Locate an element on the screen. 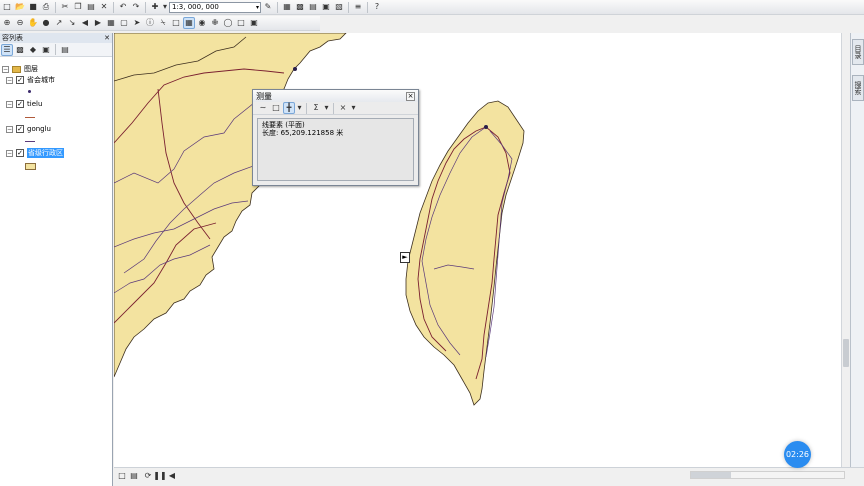 Image resolution: width=864 pixels, height=486 pixels. html-popup-icon: □ is located at coordinates (176, 23).